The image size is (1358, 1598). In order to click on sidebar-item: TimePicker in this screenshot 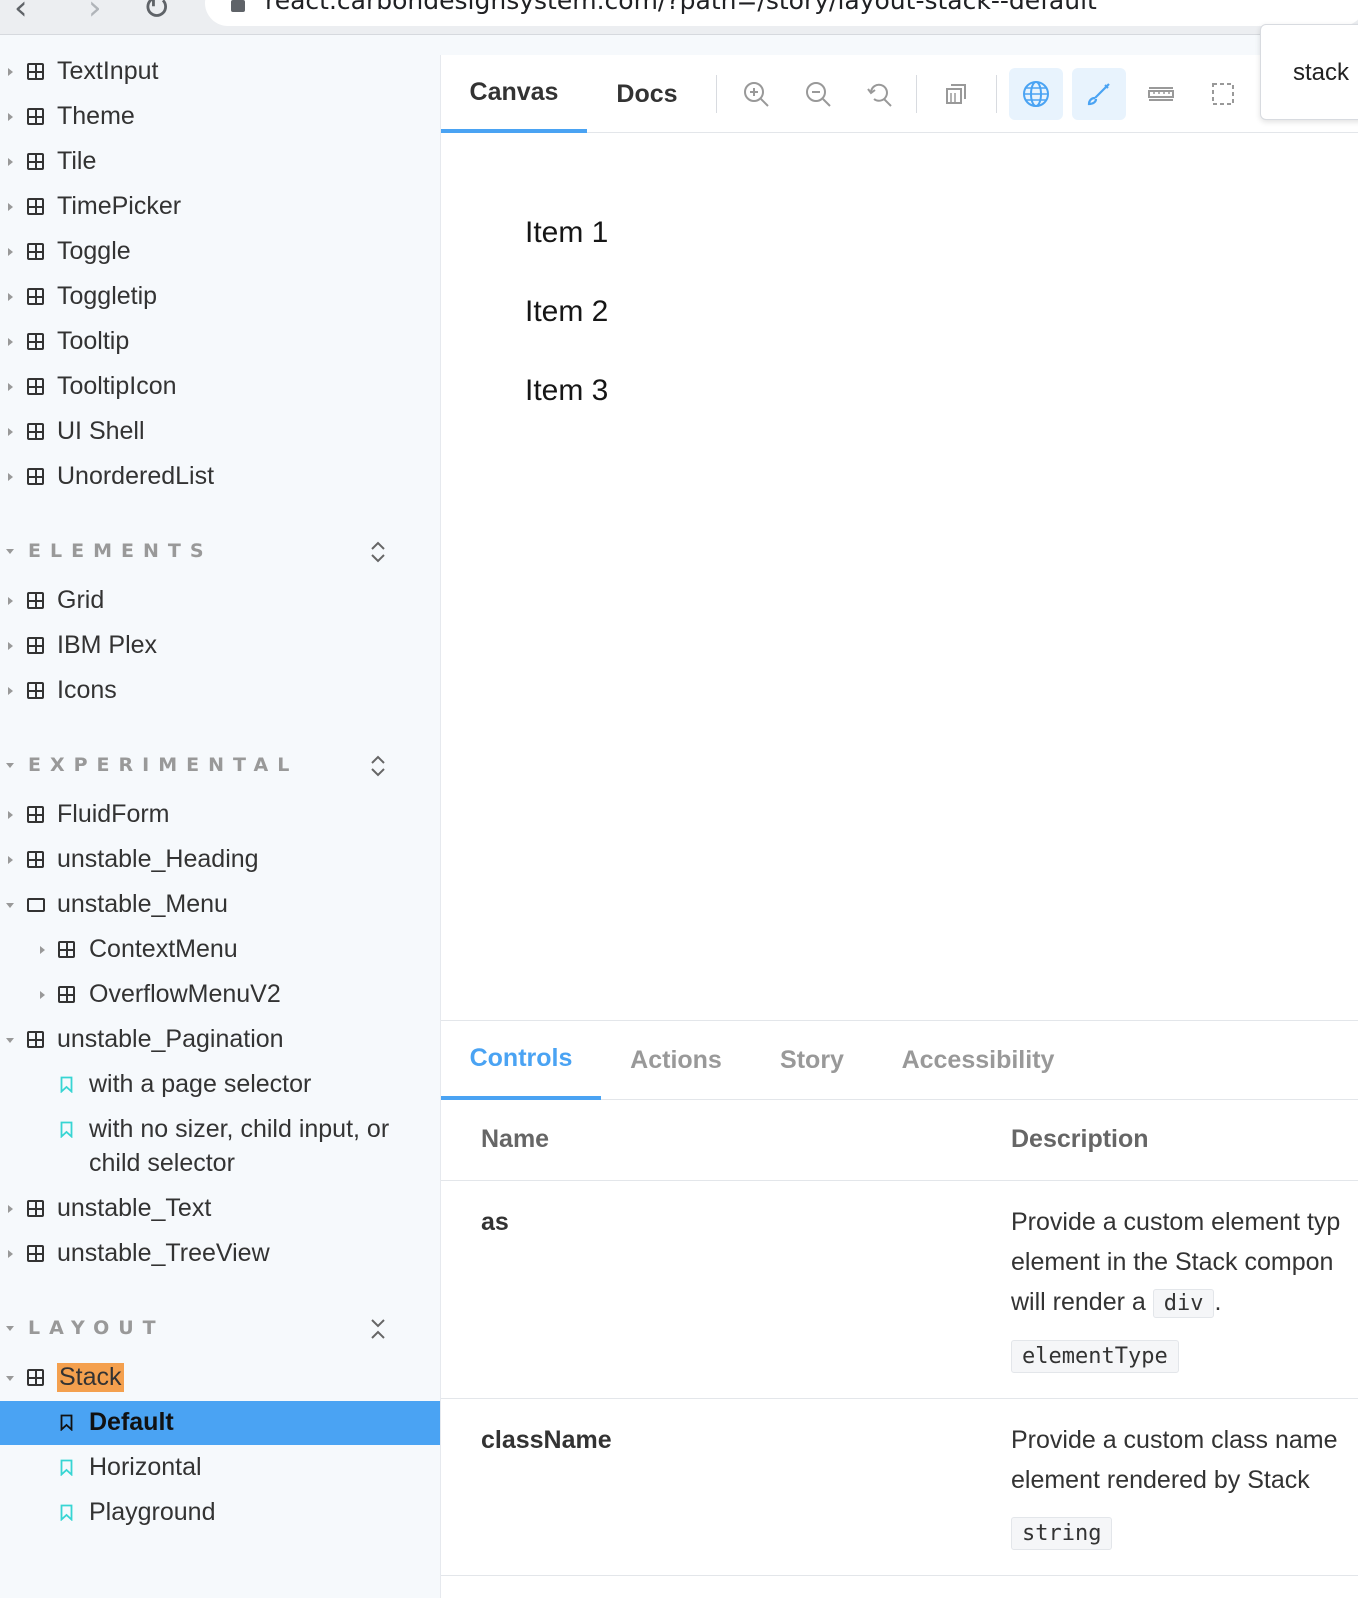, I will do `click(220, 207)`.